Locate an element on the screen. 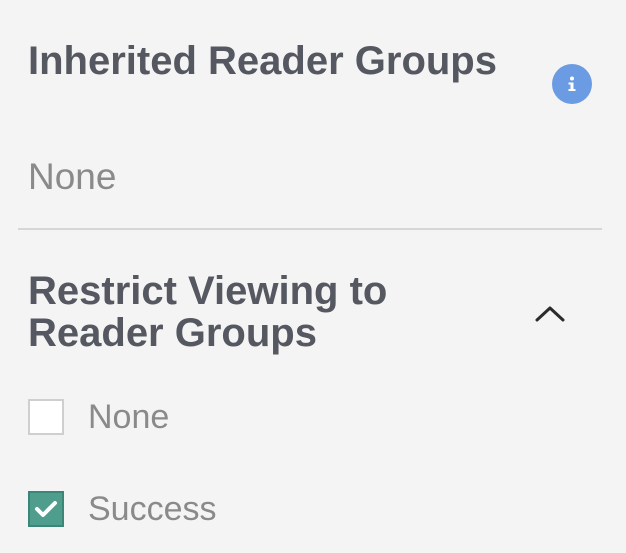  reader-group-option-success: Success is located at coordinates (122, 509).